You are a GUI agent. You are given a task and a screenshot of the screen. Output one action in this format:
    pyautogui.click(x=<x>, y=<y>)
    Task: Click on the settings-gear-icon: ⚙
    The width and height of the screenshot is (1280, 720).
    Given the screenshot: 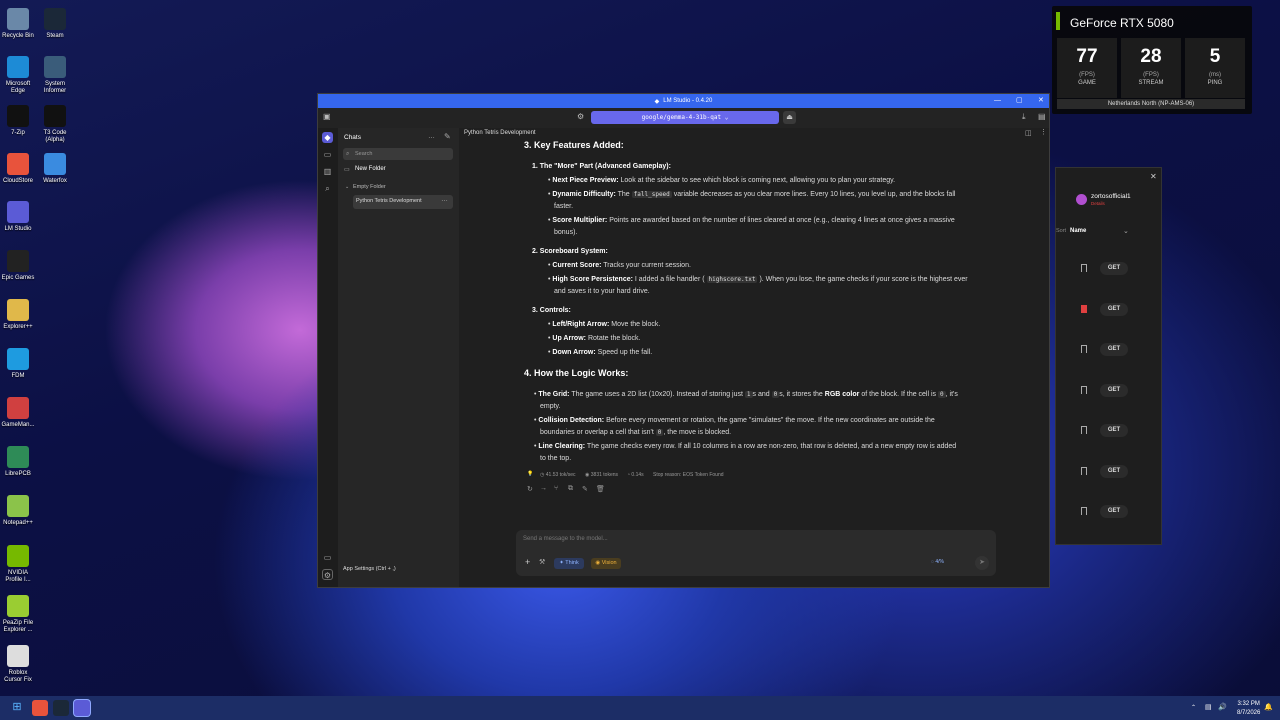 What is the action you would take?
    pyautogui.click(x=580, y=116)
    